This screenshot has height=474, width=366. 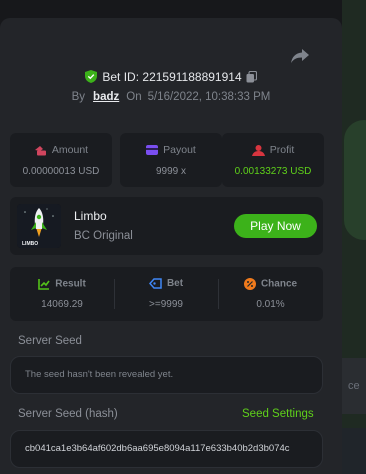 I want to click on bet-value: >=9999, so click(x=166, y=304).